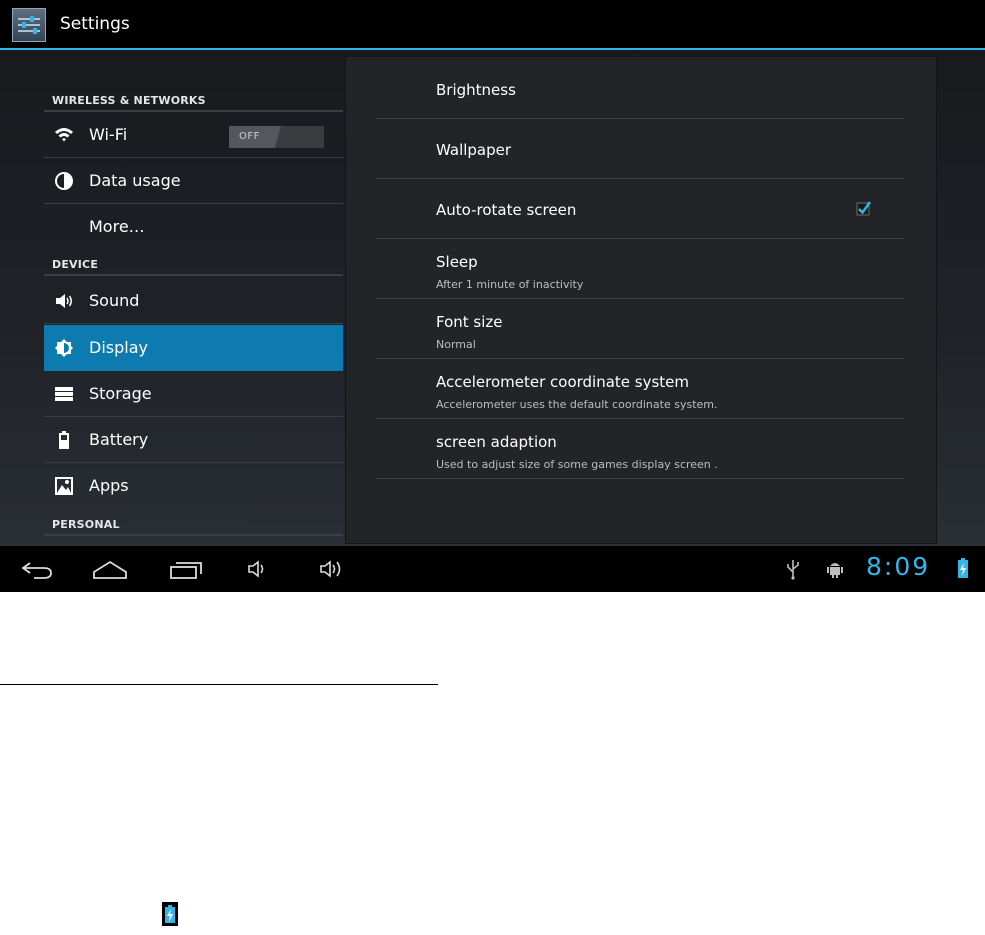 The width and height of the screenshot is (985, 935). I want to click on storage-icon, so click(64, 394).